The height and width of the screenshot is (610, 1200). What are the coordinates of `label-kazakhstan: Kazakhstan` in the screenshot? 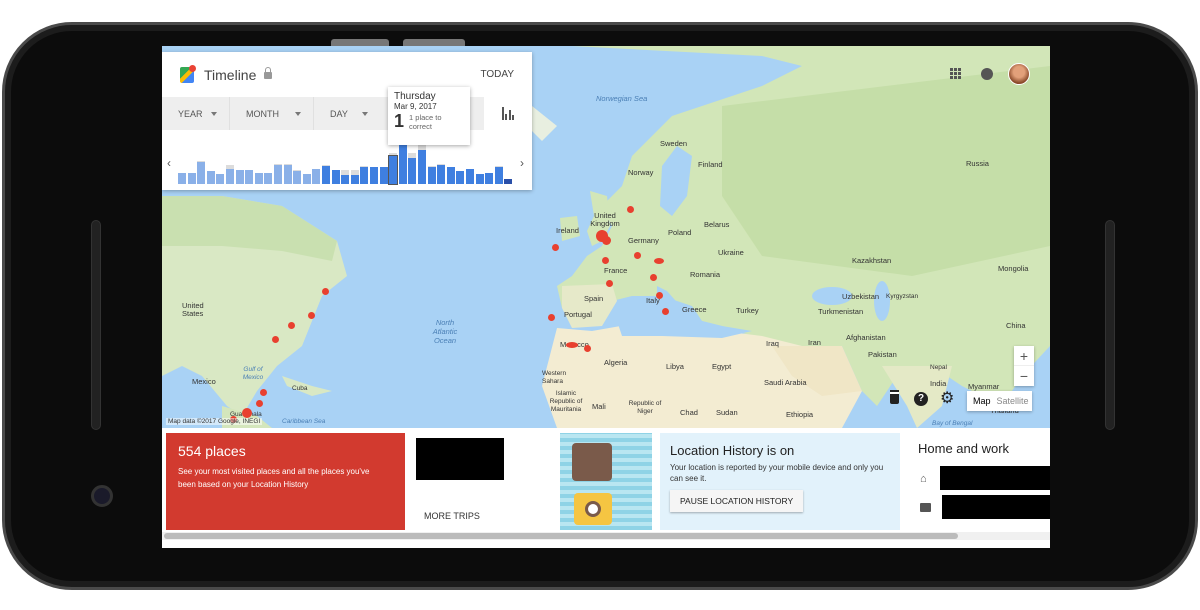 It's located at (872, 260).